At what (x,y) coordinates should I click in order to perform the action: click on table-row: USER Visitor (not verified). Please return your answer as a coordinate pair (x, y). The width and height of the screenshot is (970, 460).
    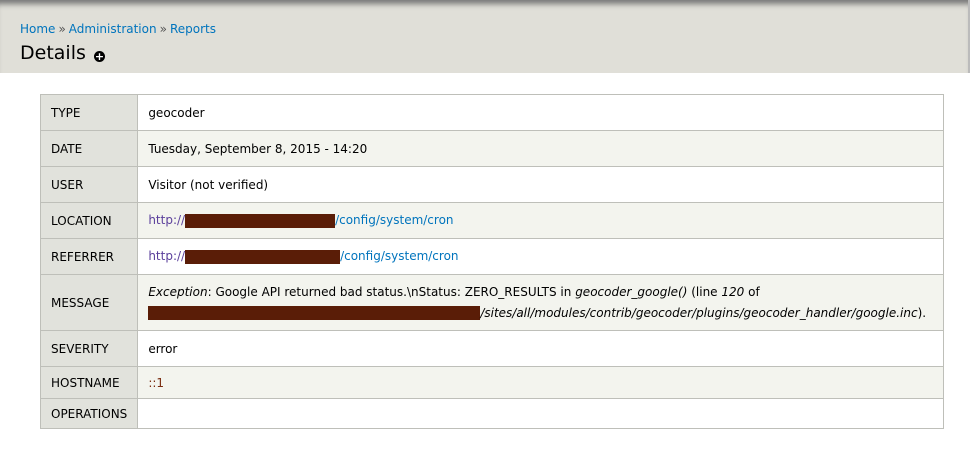
    Looking at the image, I should click on (491, 184).